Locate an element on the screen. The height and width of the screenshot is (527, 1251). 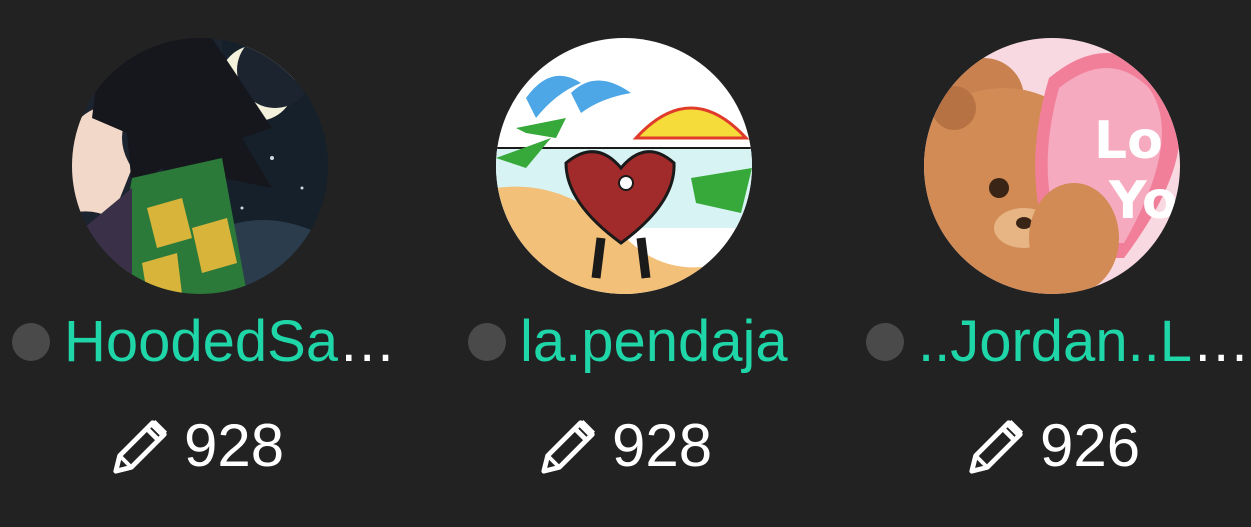
heart-beach-drawing-avatar-image is located at coordinates (624, 166).